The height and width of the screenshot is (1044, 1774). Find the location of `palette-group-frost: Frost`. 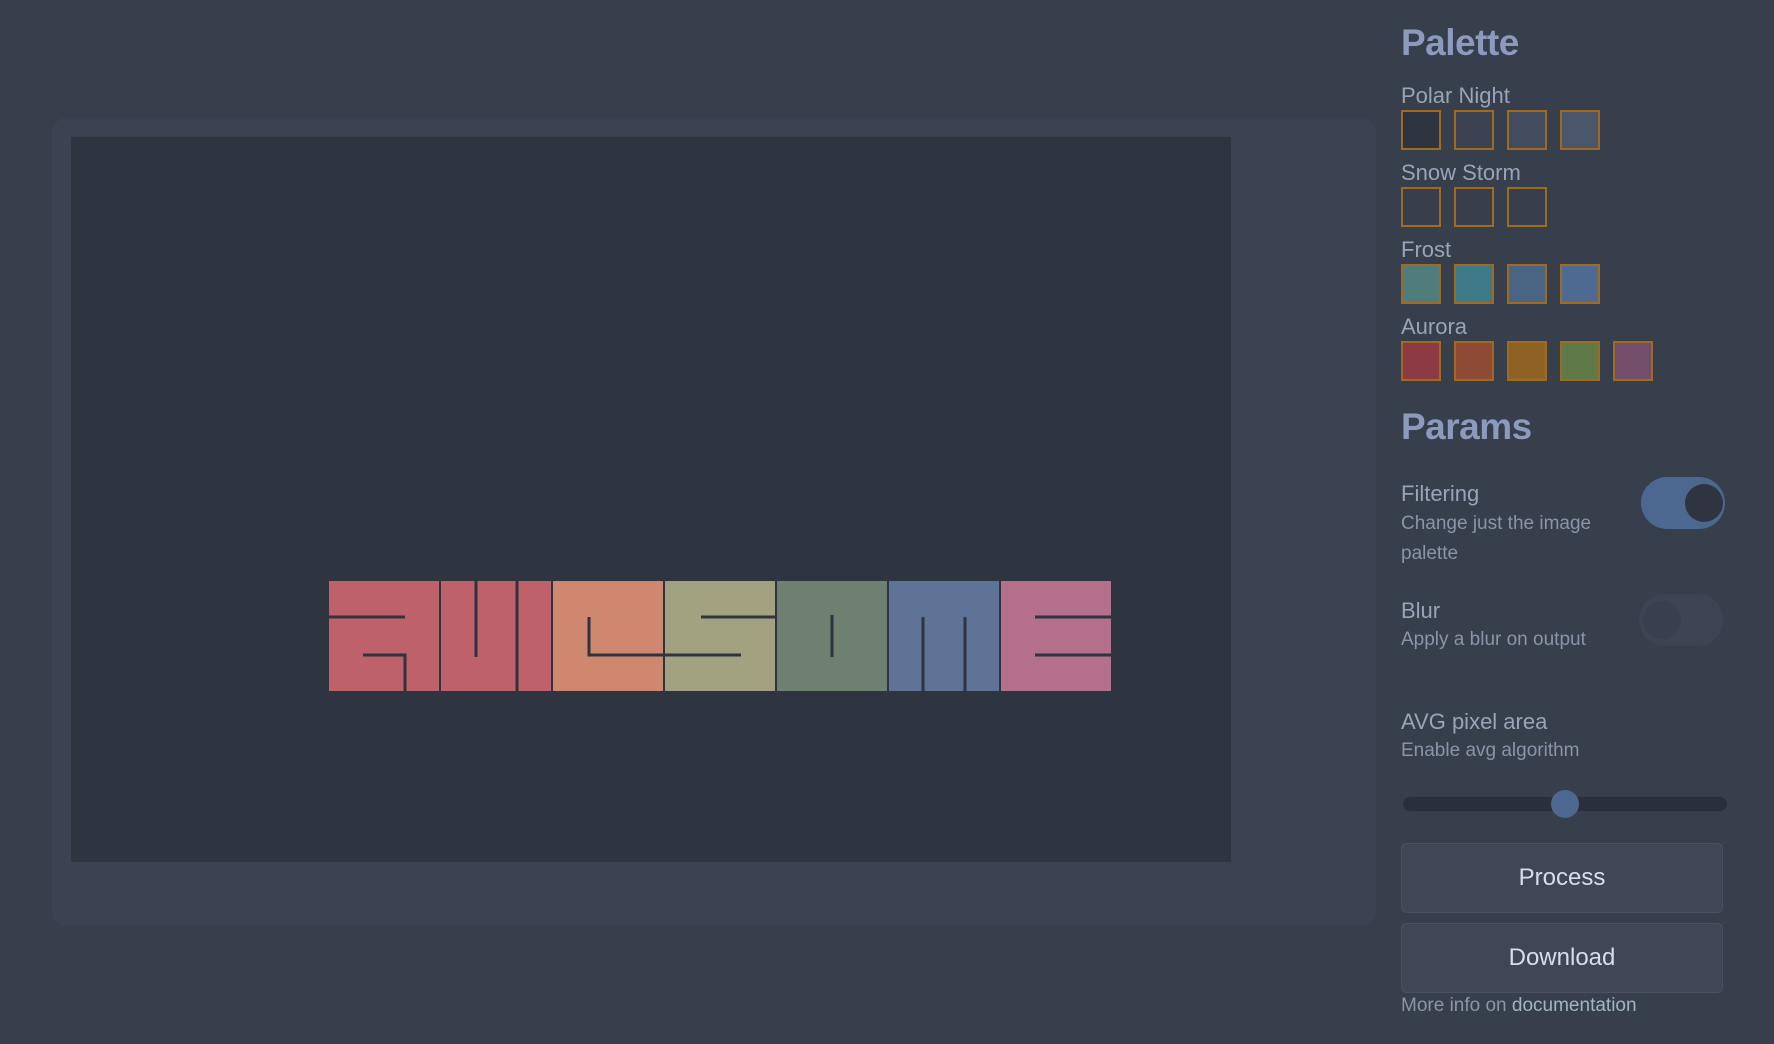

palette-group-frost: Frost is located at coordinates (1426, 249).